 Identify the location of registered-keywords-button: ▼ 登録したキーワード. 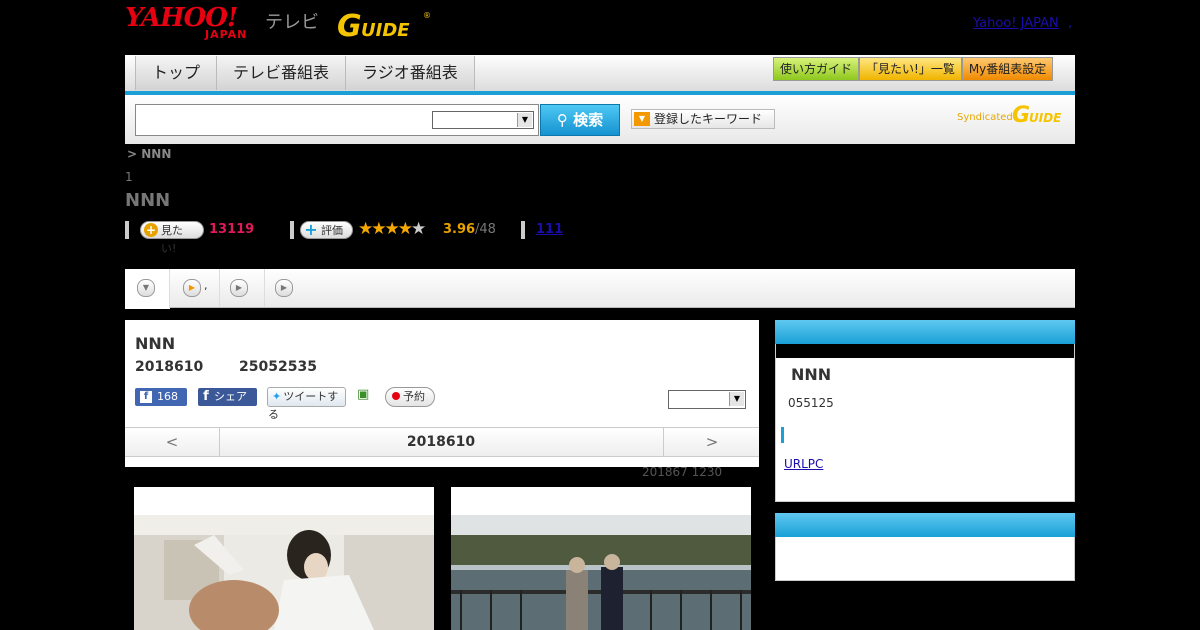
(703, 119).